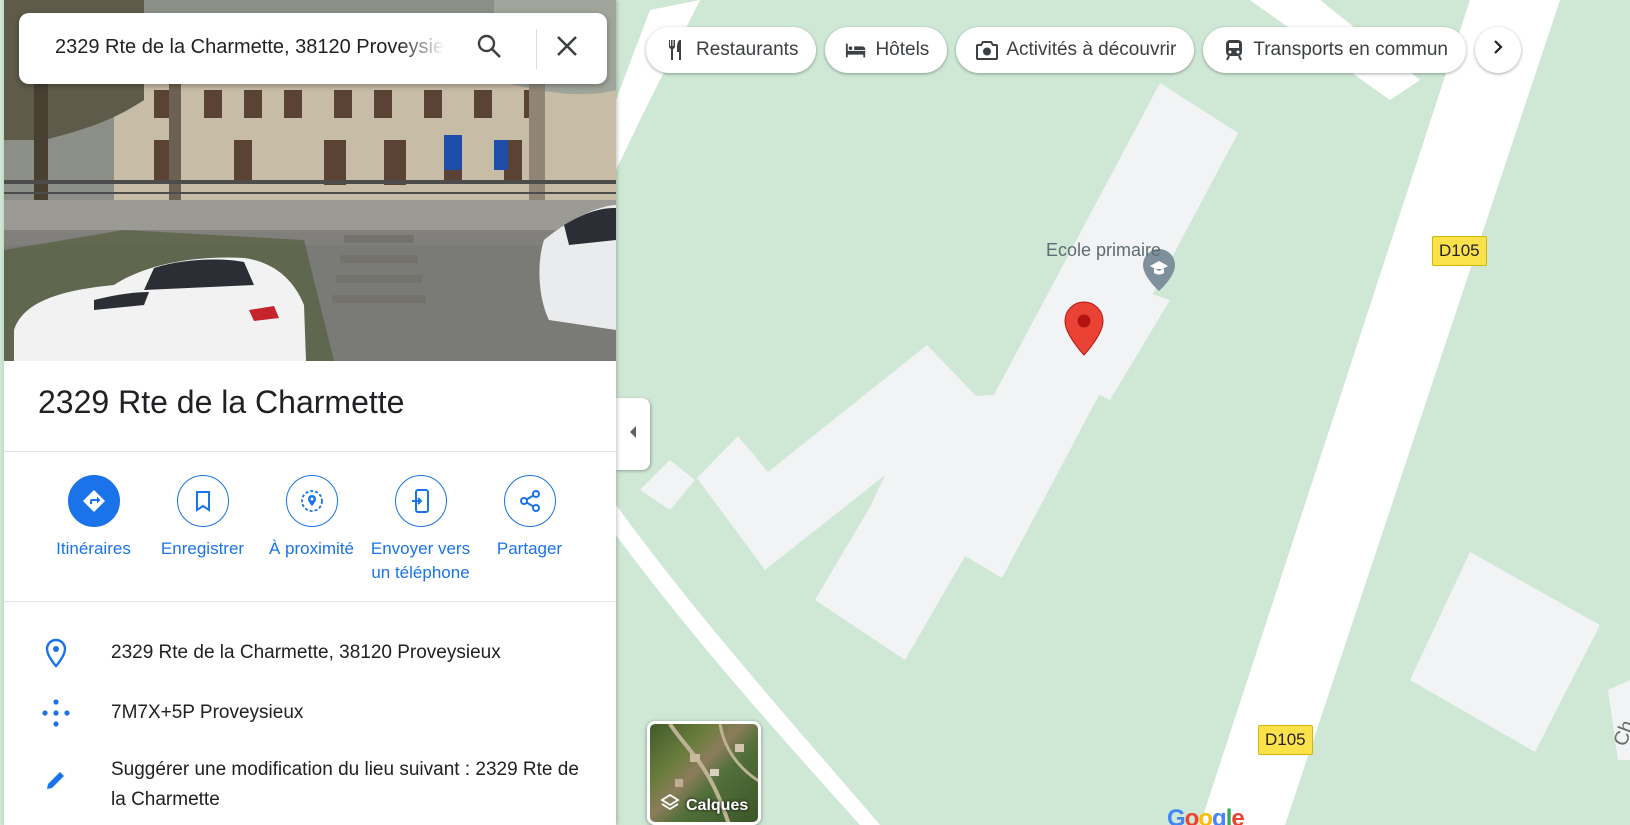 This screenshot has height=825, width=1630. Describe the element at coordinates (1234, 50) in the screenshot. I see `train-icon` at that location.